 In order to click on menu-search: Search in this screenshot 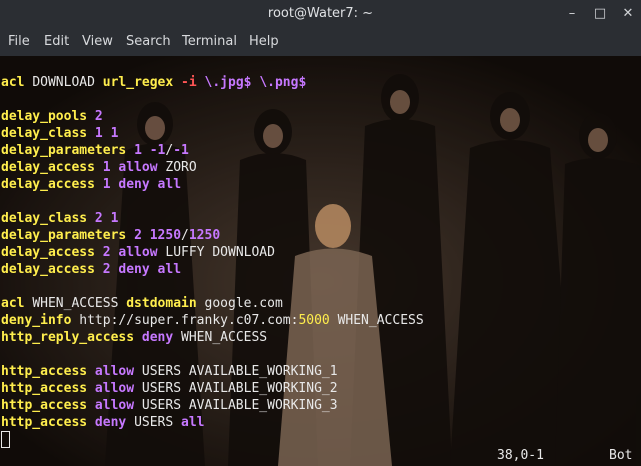, I will do `click(148, 41)`.